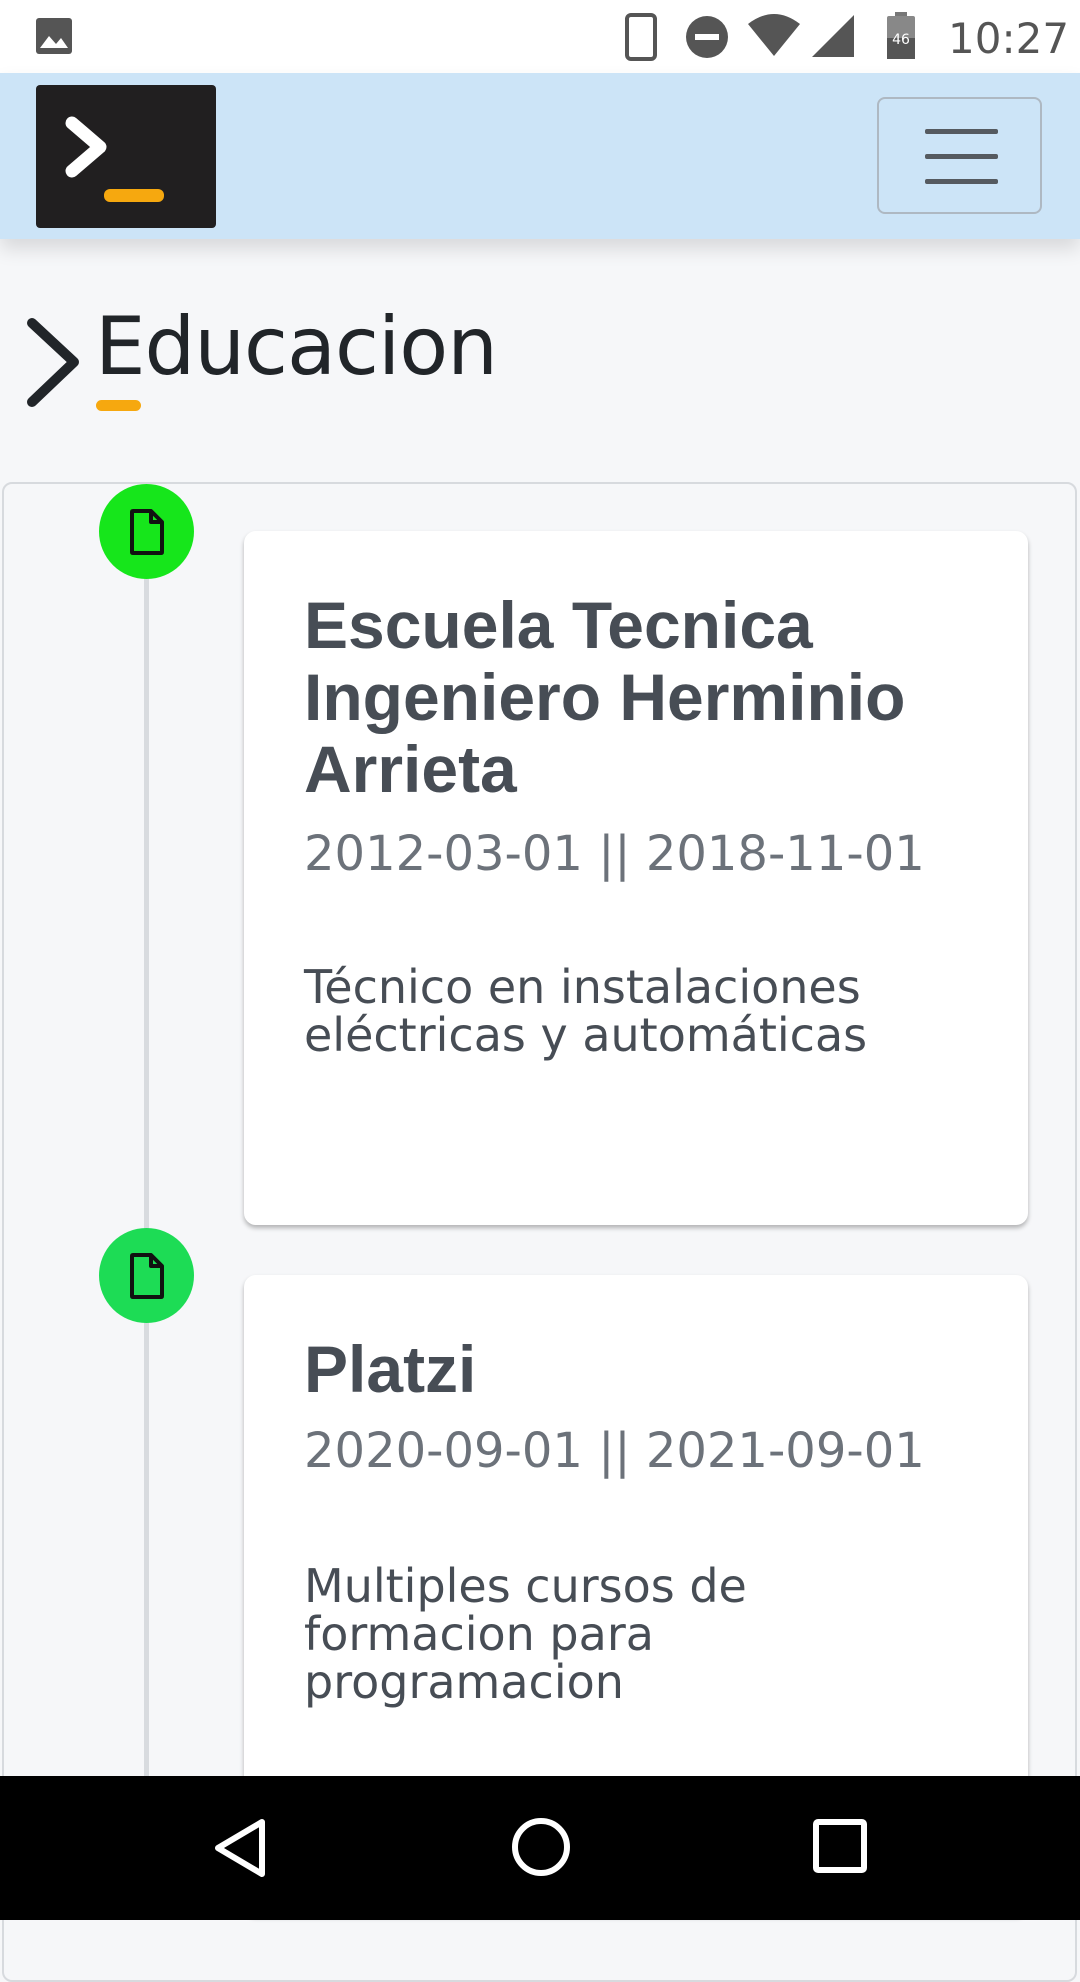 This screenshot has height=1982, width=1080. I want to click on system-navigation-bar, so click(540, 1848).